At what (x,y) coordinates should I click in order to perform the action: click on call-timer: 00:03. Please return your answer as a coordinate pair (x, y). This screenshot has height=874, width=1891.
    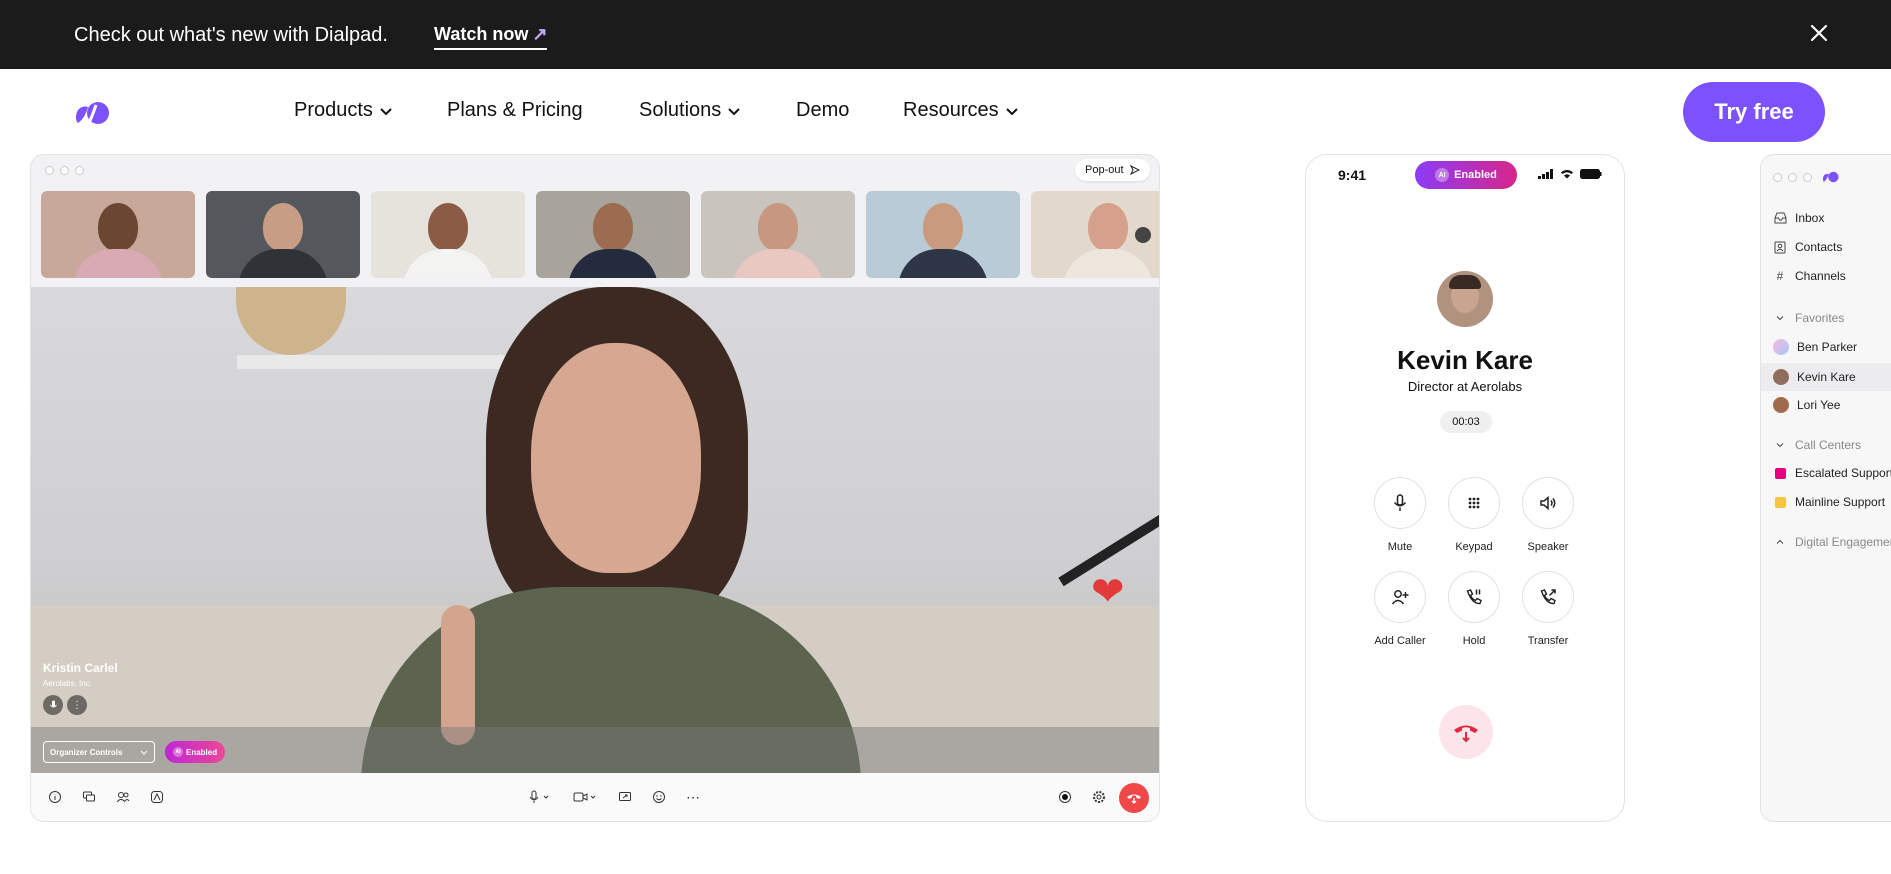
    Looking at the image, I should click on (1466, 422).